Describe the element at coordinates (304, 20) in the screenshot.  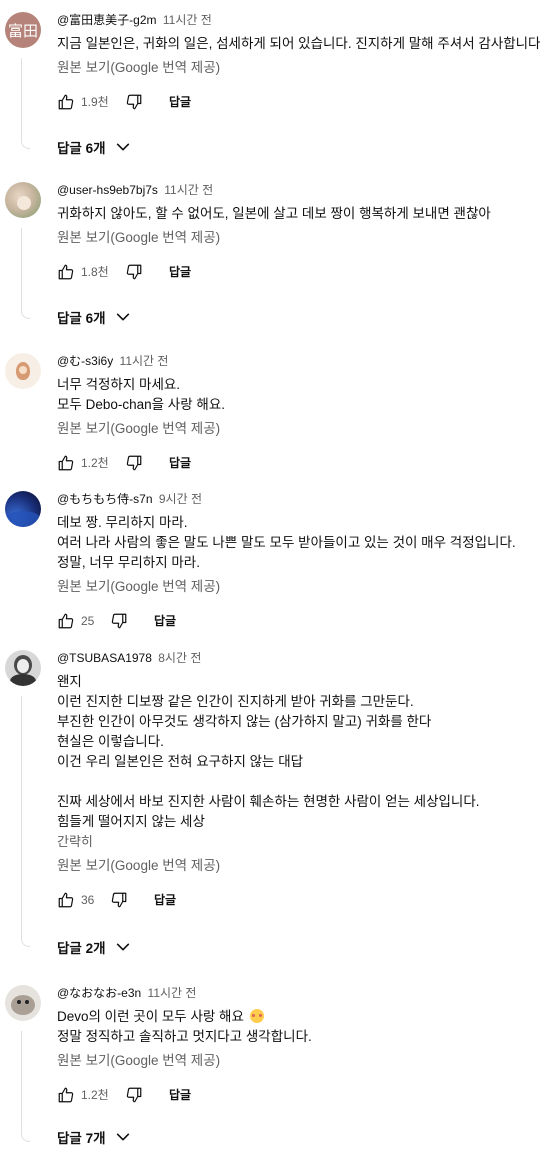
I see `comment-header: @富田恵美子-g2m 11시간 전` at that location.